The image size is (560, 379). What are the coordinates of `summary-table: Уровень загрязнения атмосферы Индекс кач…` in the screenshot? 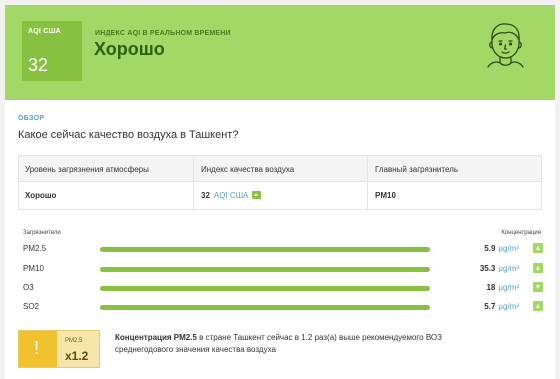 It's located at (280, 182).